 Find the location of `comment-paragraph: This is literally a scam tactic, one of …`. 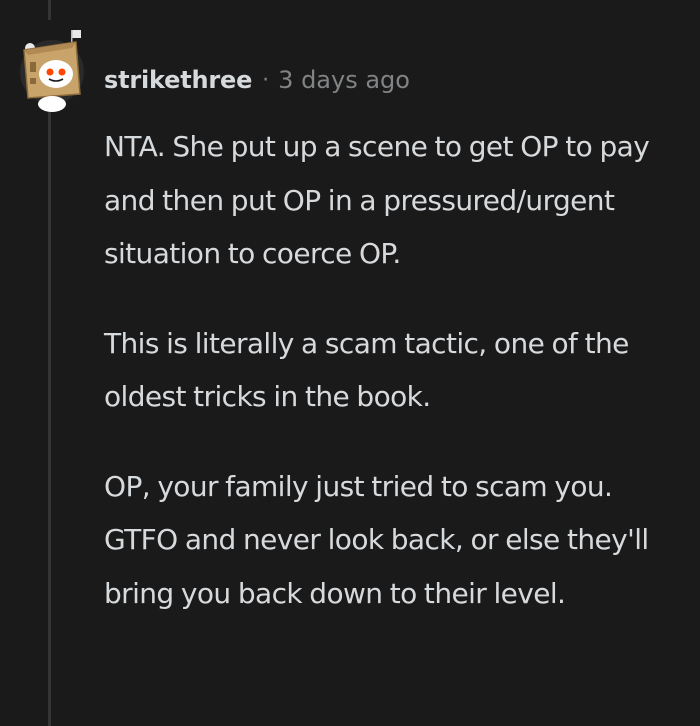

comment-paragraph: This is literally a scam tactic, one of … is located at coordinates (366, 370).